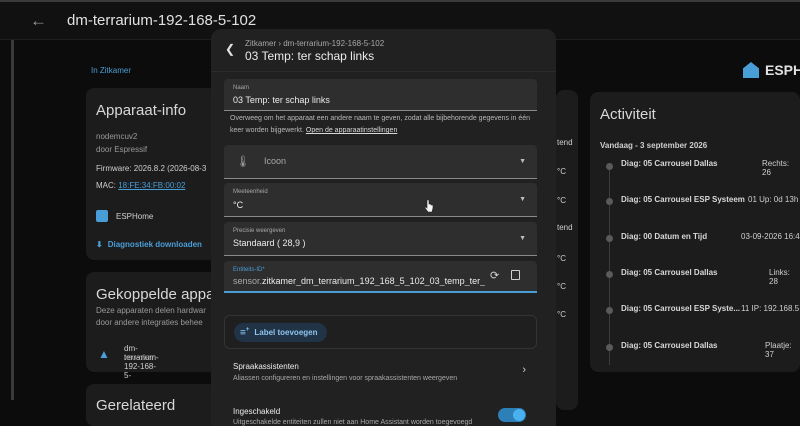  Describe the element at coordinates (609, 265) in the screenshot. I see `timeline-line` at that location.